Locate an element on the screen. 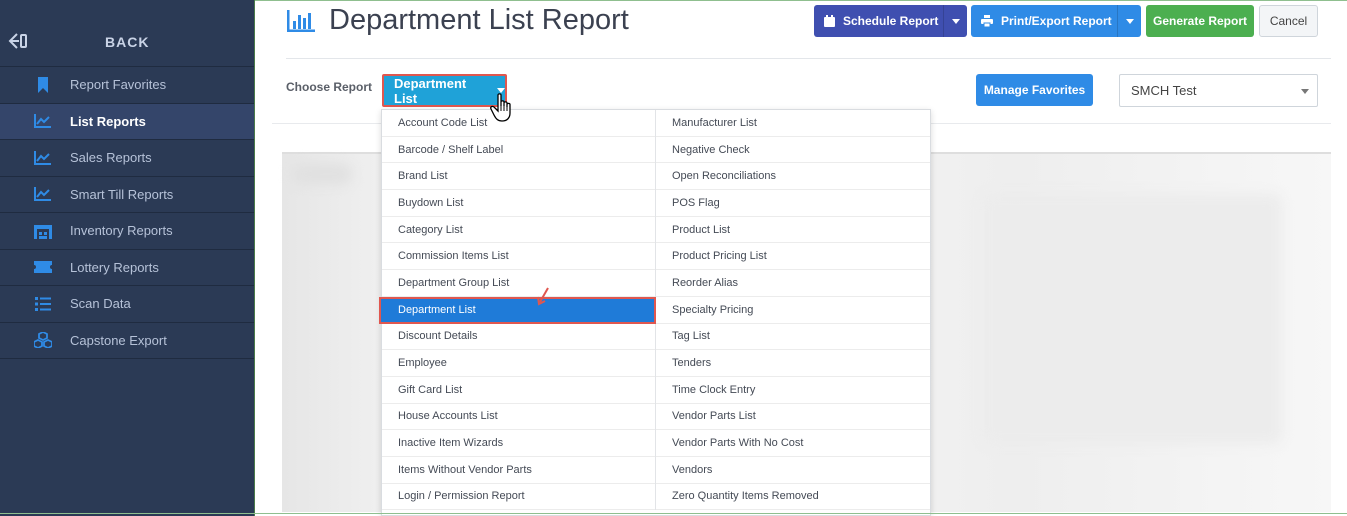 The width and height of the screenshot is (1347, 516). printer-icon is located at coordinates (987, 21).